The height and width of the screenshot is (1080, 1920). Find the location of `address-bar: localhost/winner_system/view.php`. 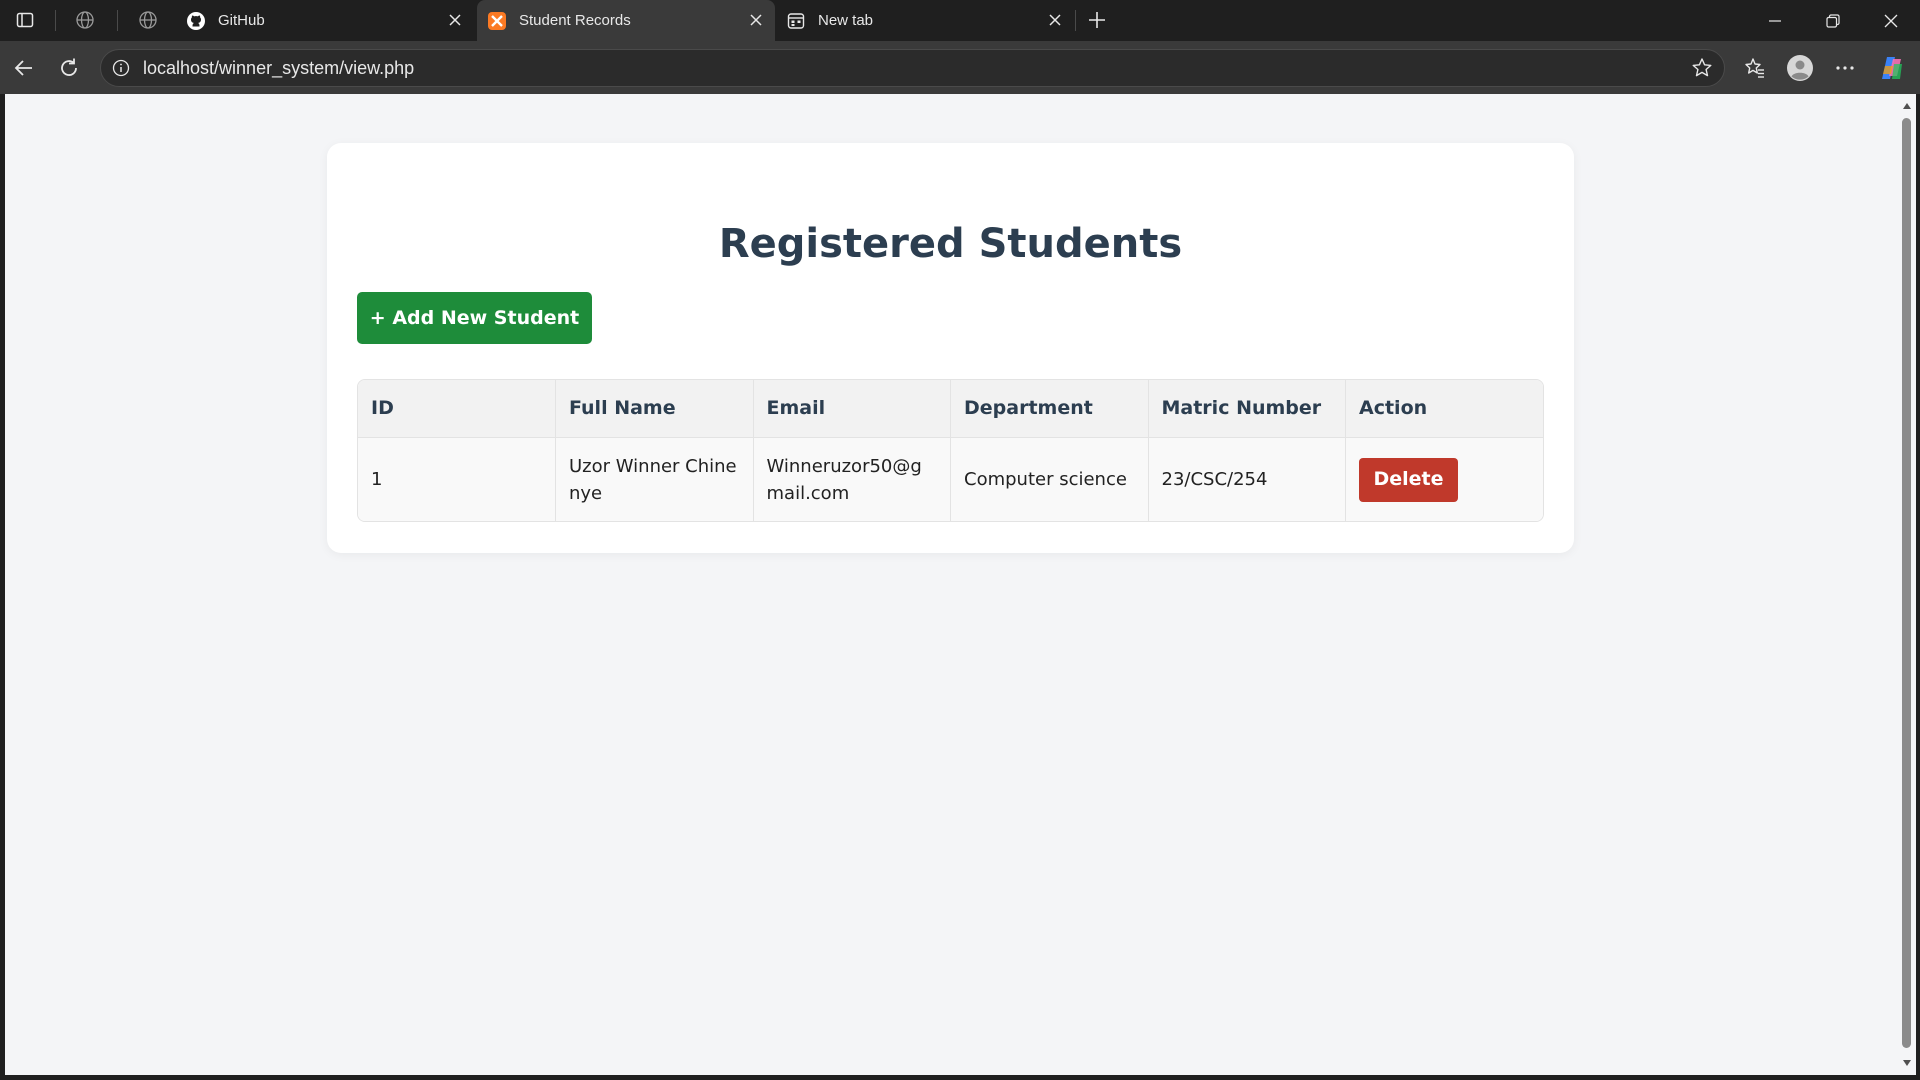

address-bar: localhost/winner_system/view.php is located at coordinates (912, 68).